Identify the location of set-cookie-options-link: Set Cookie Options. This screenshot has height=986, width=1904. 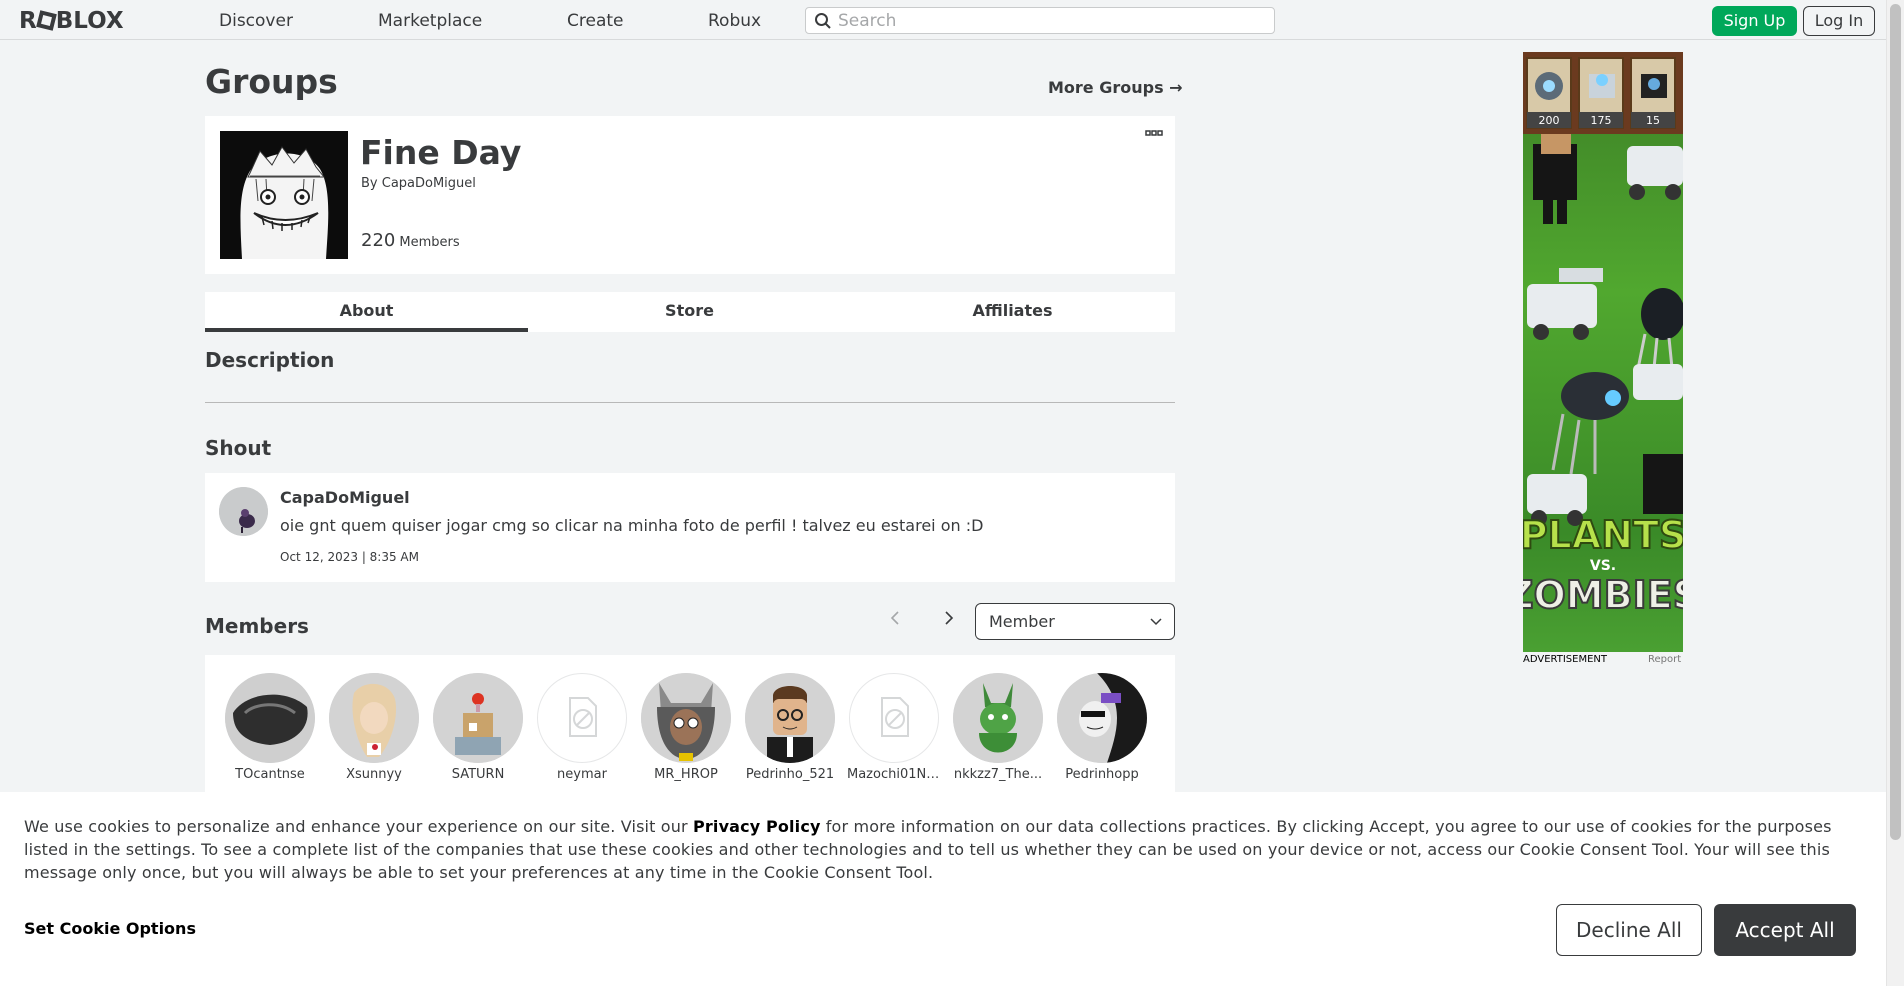
(110, 928).